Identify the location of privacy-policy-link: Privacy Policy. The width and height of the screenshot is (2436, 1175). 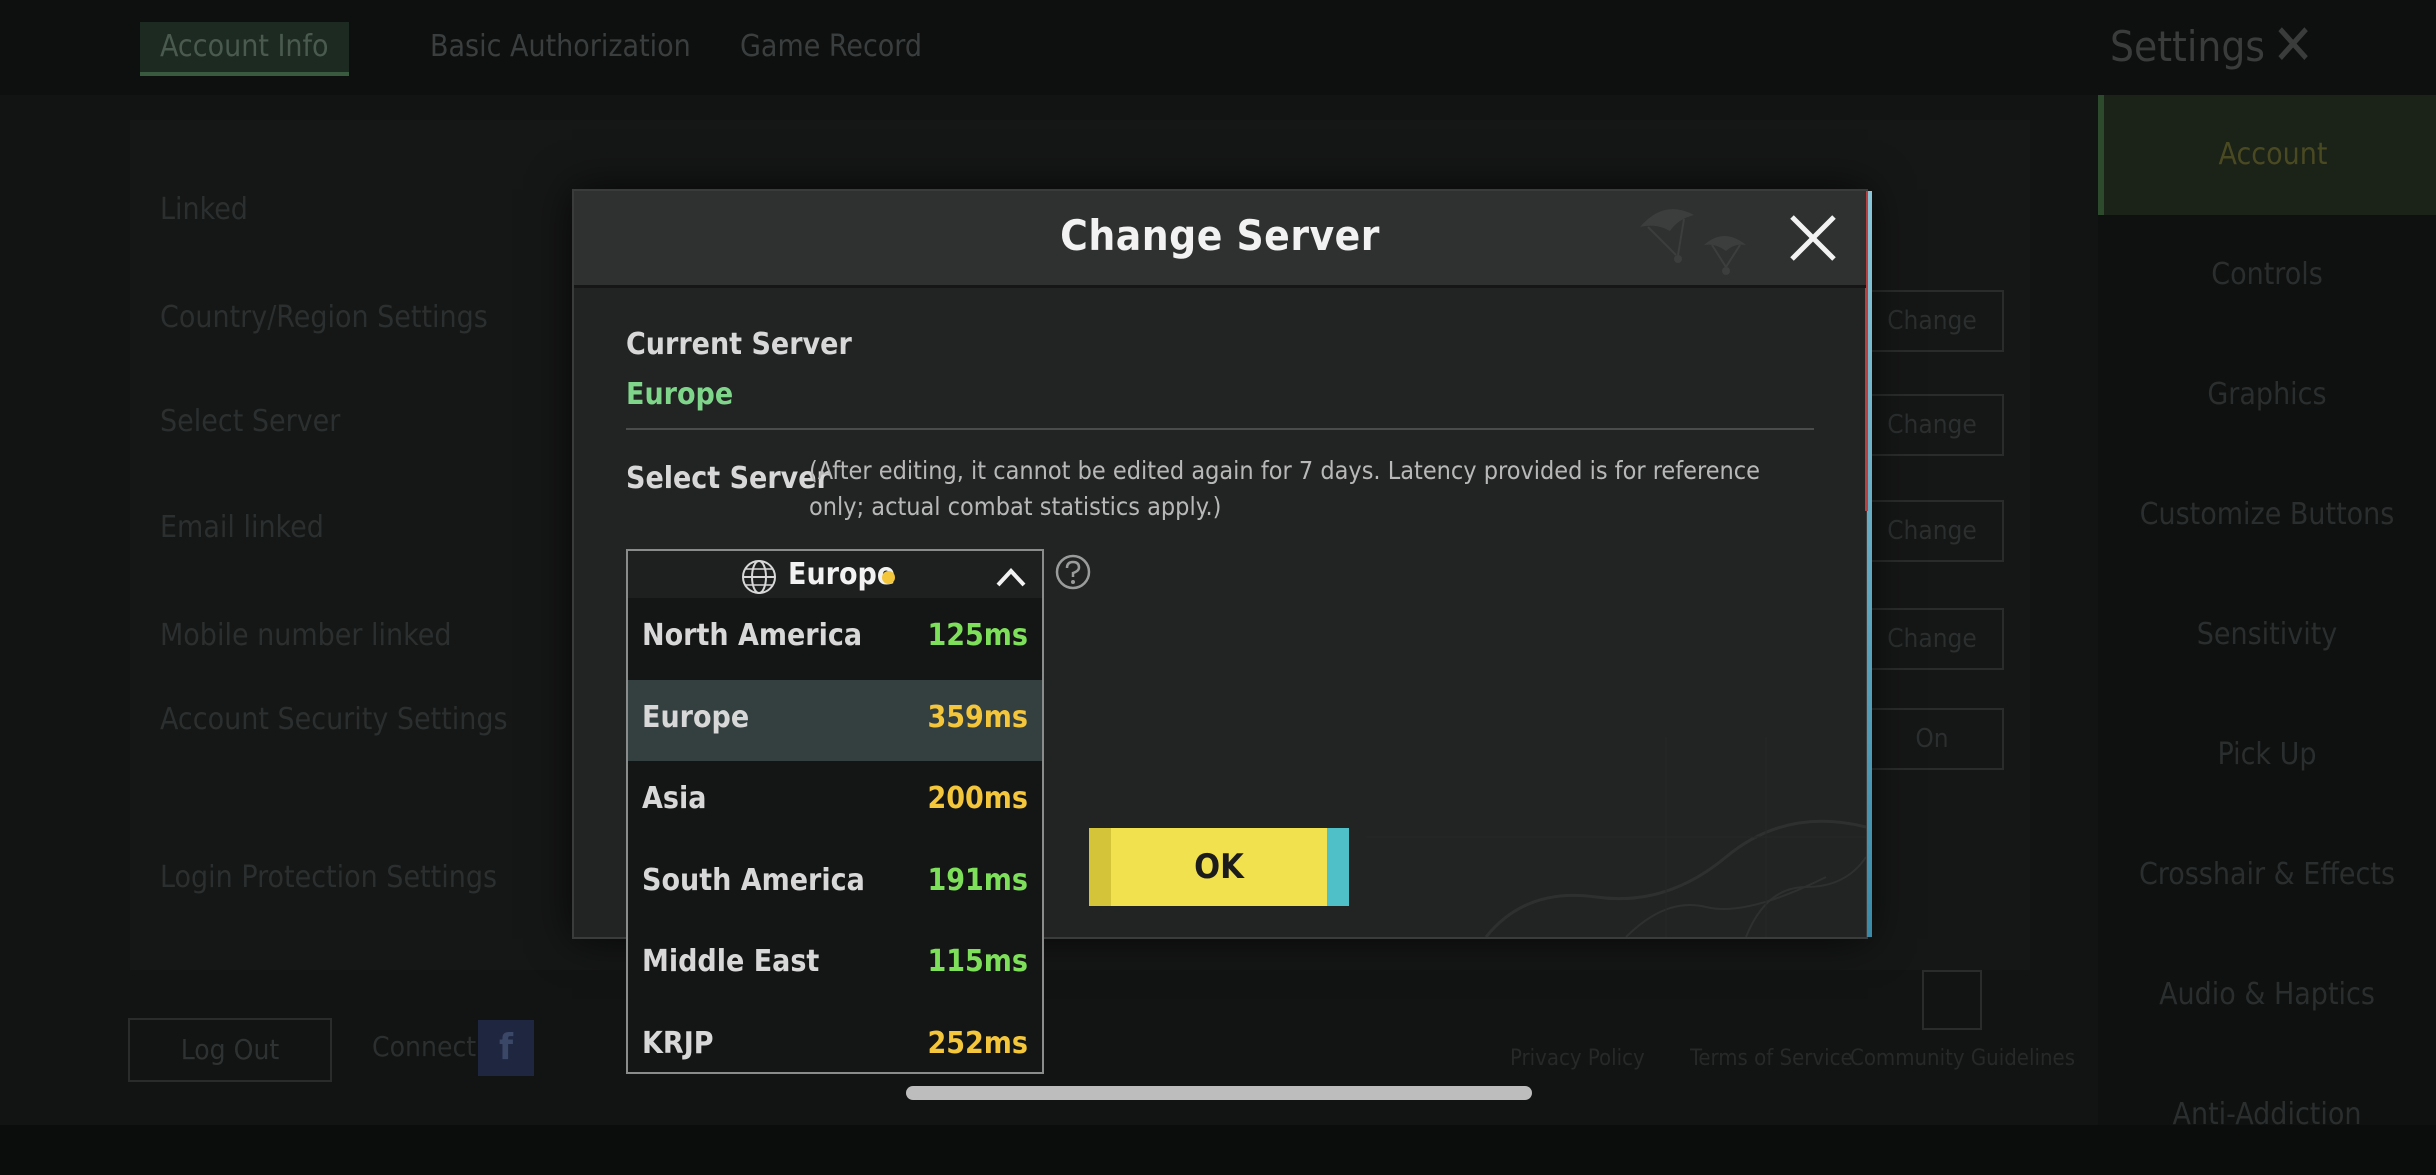
(1577, 1058).